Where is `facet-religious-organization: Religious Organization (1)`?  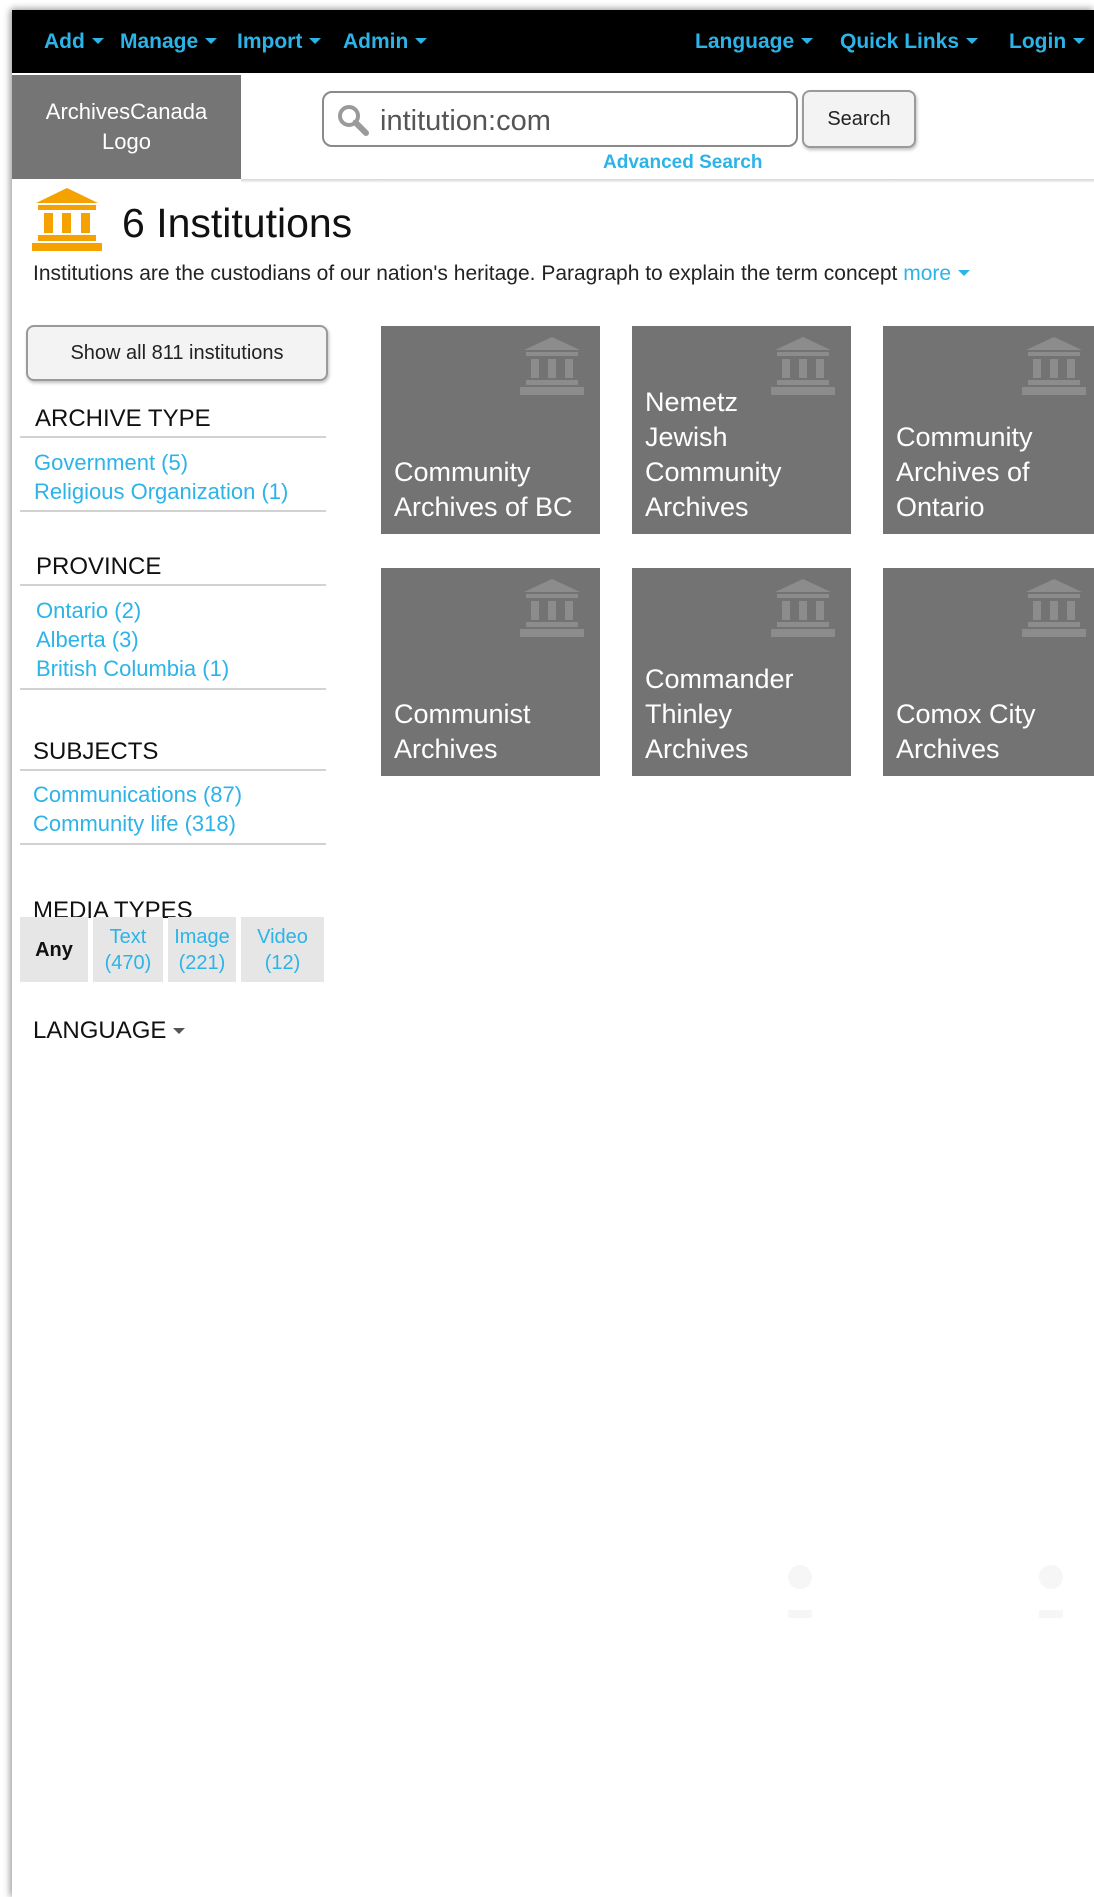 facet-religious-organization: Religious Organization (1) is located at coordinates (161, 492).